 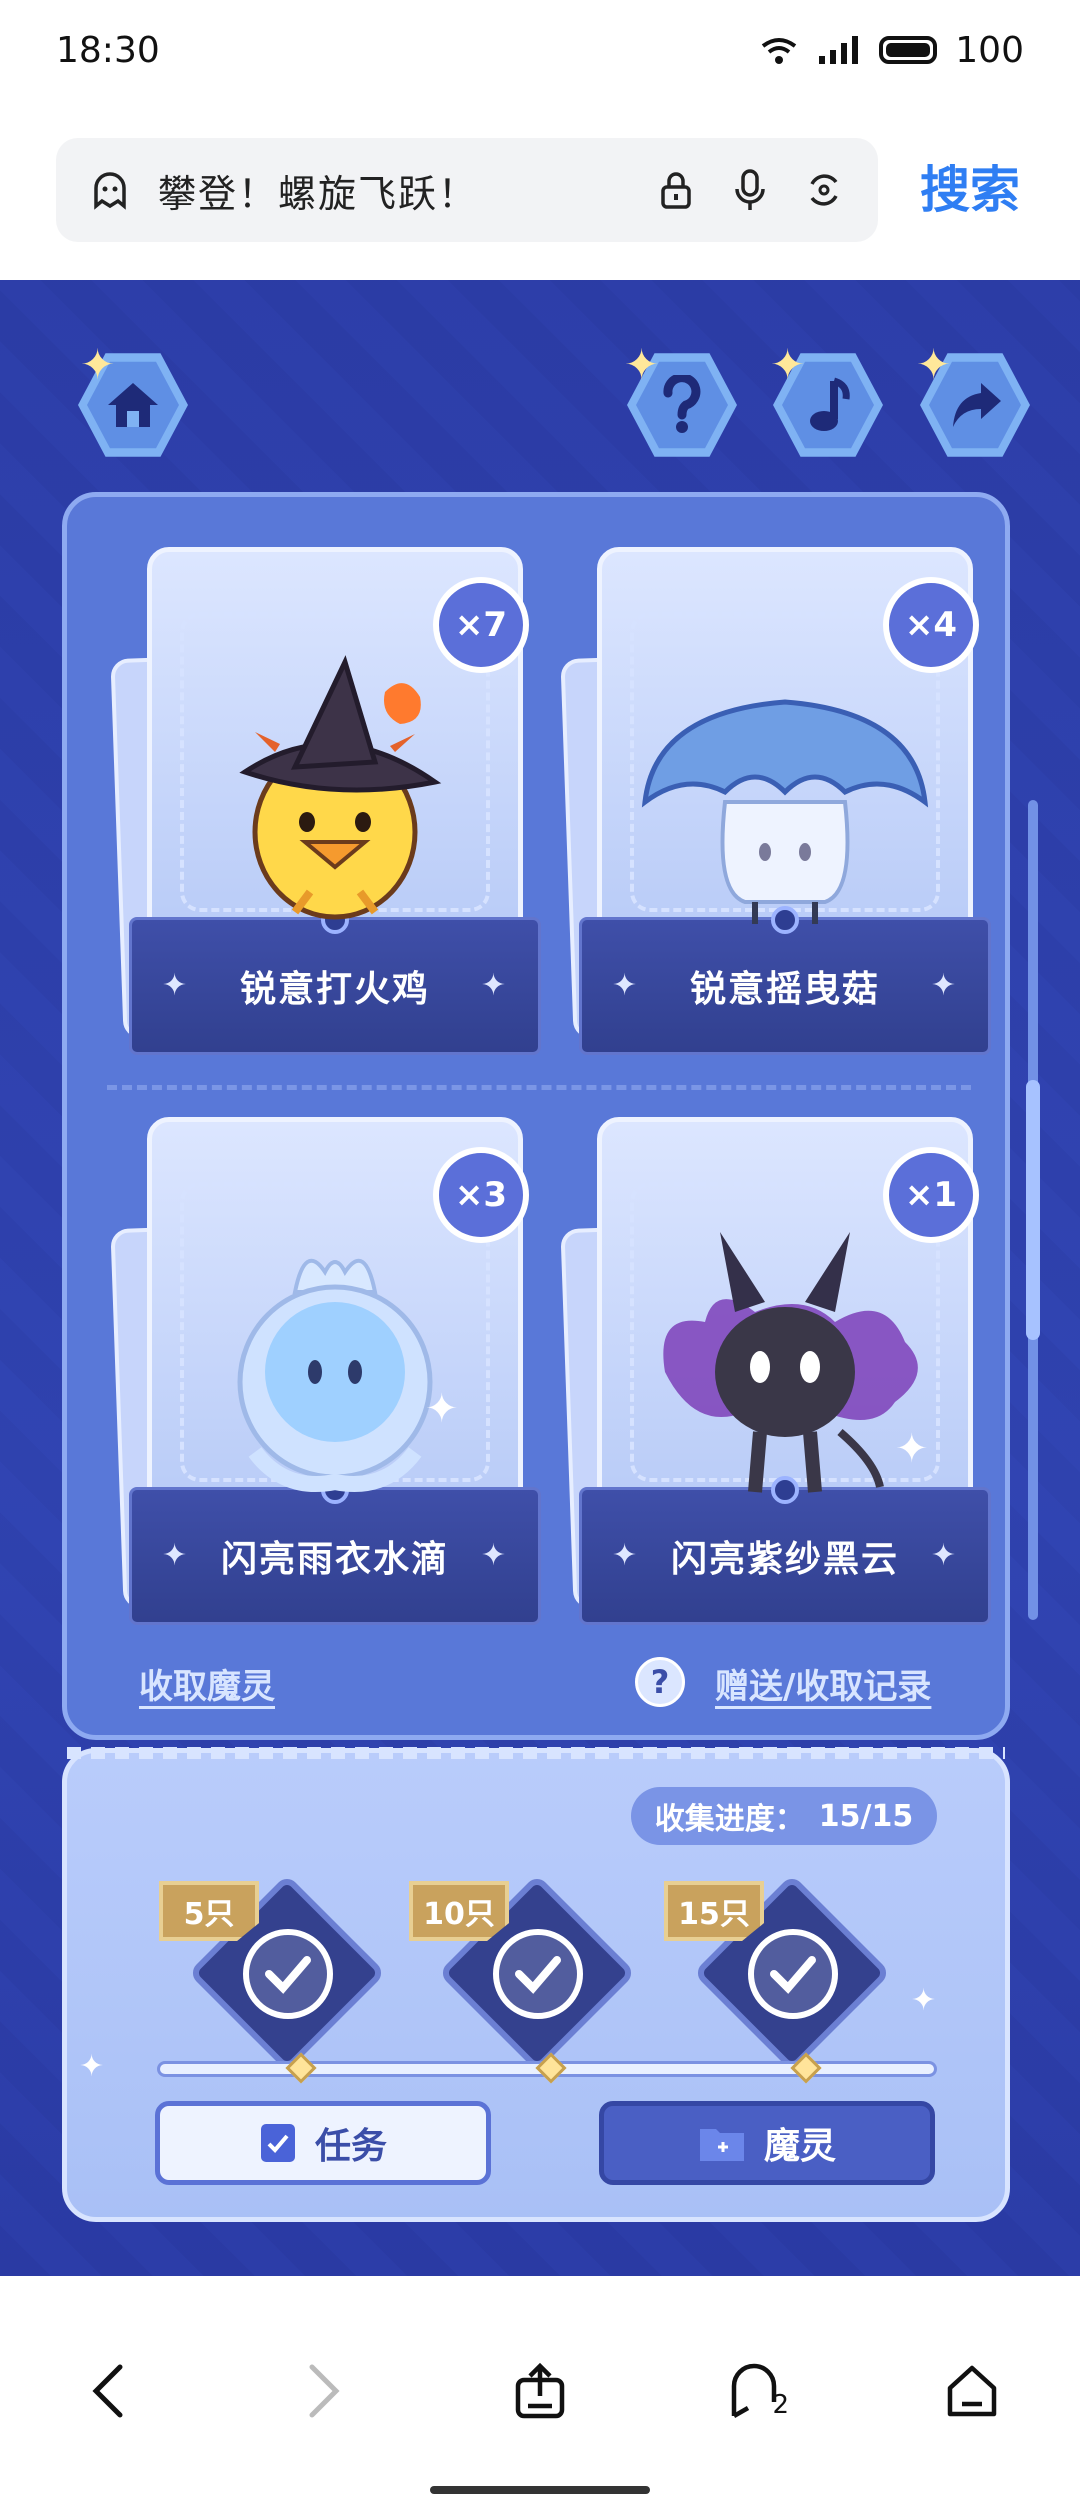 I want to click on milestone-tag: 5只, so click(x=209, y=1911).